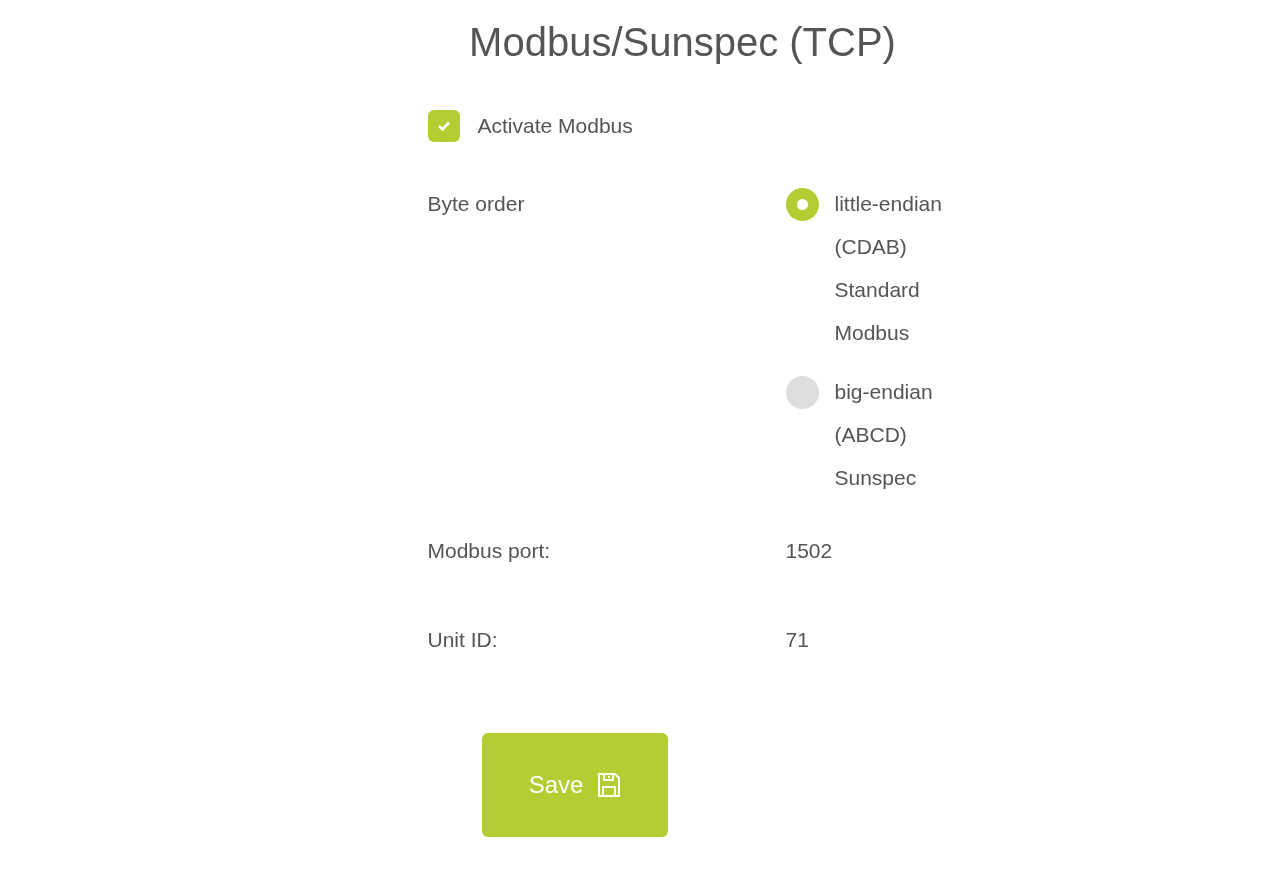 The width and height of the screenshot is (1280, 890). What do you see at coordinates (463, 640) in the screenshot?
I see `field-label: Unit ID:` at bounding box center [463, 640].